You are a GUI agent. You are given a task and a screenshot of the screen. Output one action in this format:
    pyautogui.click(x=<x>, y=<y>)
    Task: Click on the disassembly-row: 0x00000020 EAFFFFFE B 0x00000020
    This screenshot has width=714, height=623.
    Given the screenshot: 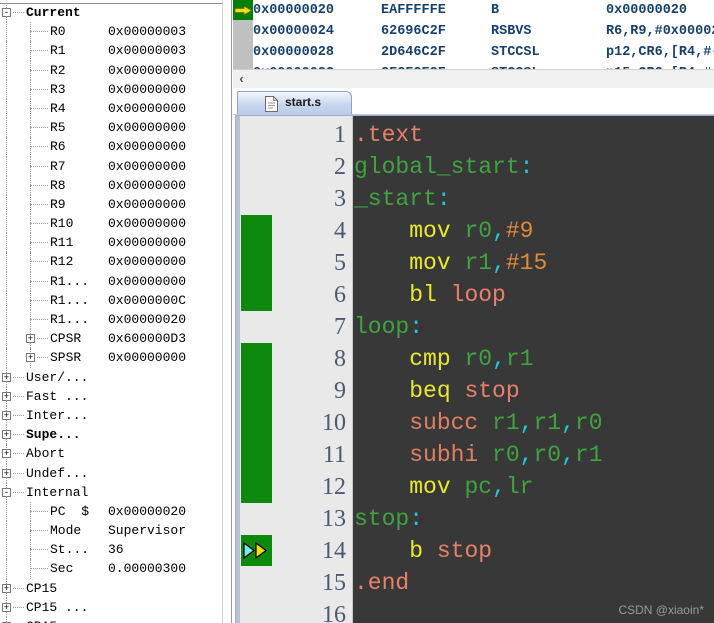 What is the action you would take?
    pyautogui.click(x=483, y=10)
    